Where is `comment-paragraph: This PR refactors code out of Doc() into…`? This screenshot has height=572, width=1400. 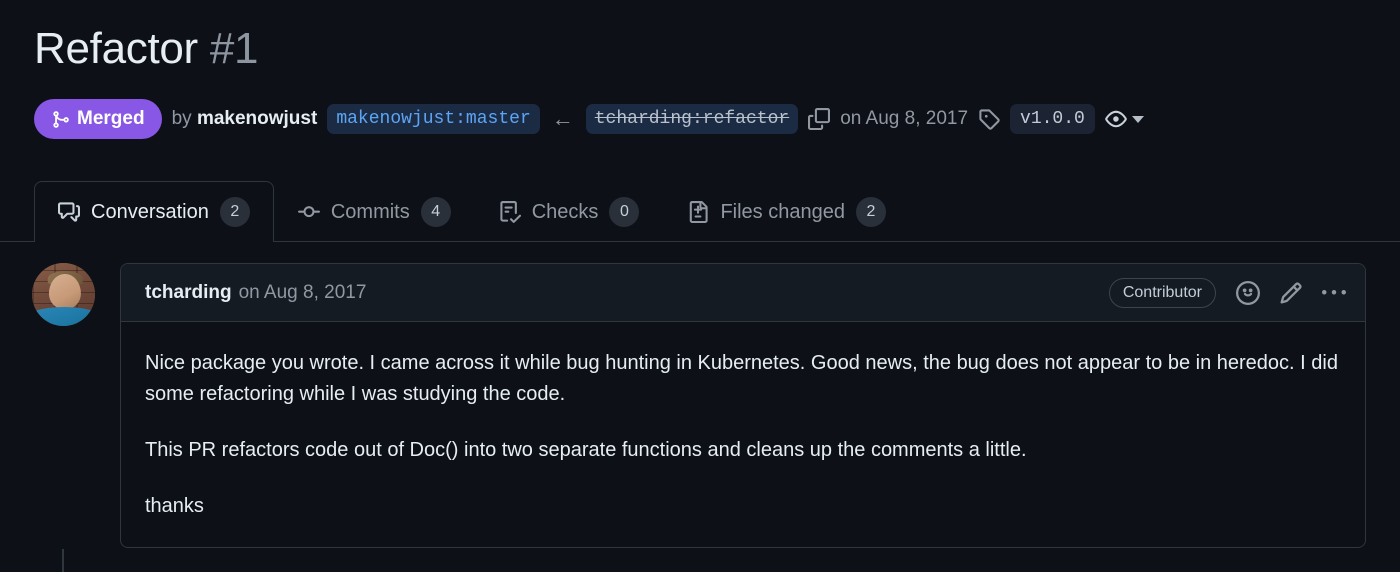
comment-paragraph: This PR refactors code out of Doc() into… is located at coordinates (586, 450).